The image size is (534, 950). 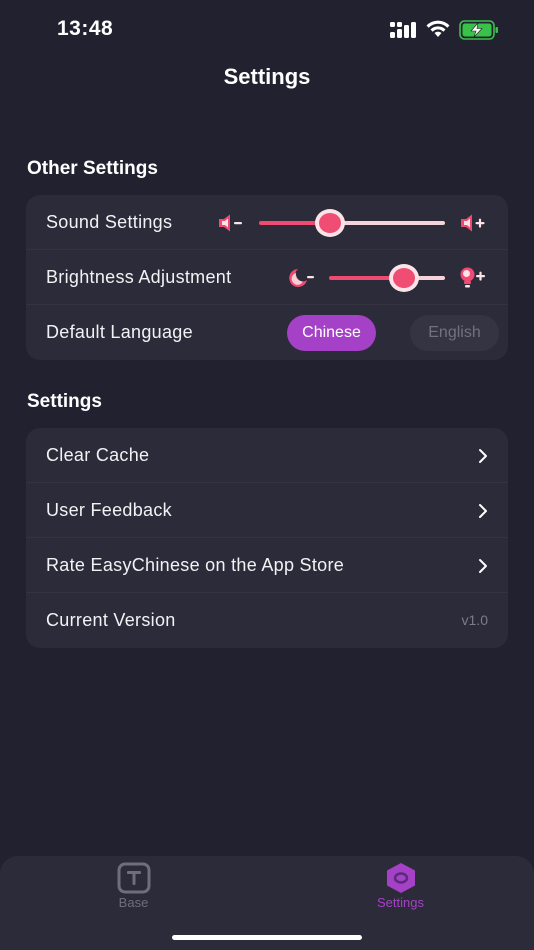 I want to click on lightbulb-icon, so click(x=474, y=278).